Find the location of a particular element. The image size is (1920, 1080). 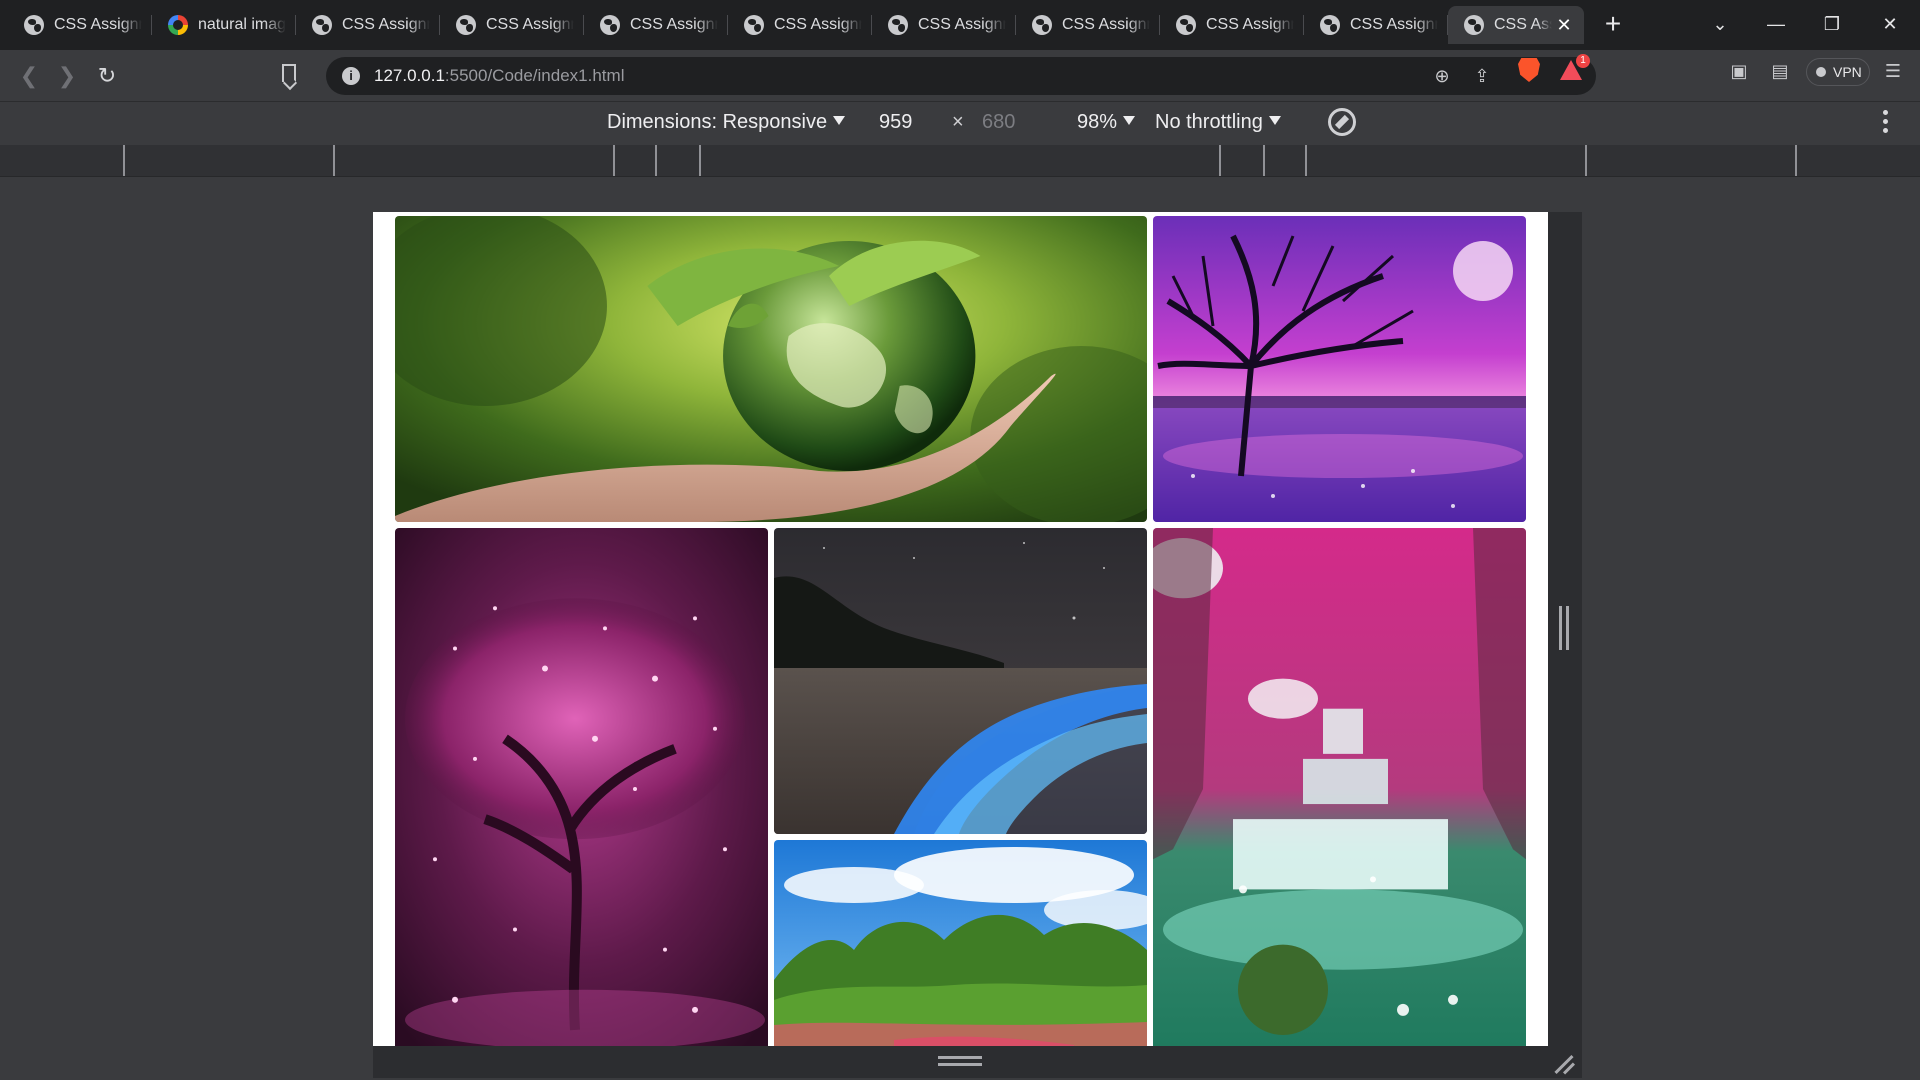

viewport-resize-corner-icon is located at coordinates (1564, 1064).